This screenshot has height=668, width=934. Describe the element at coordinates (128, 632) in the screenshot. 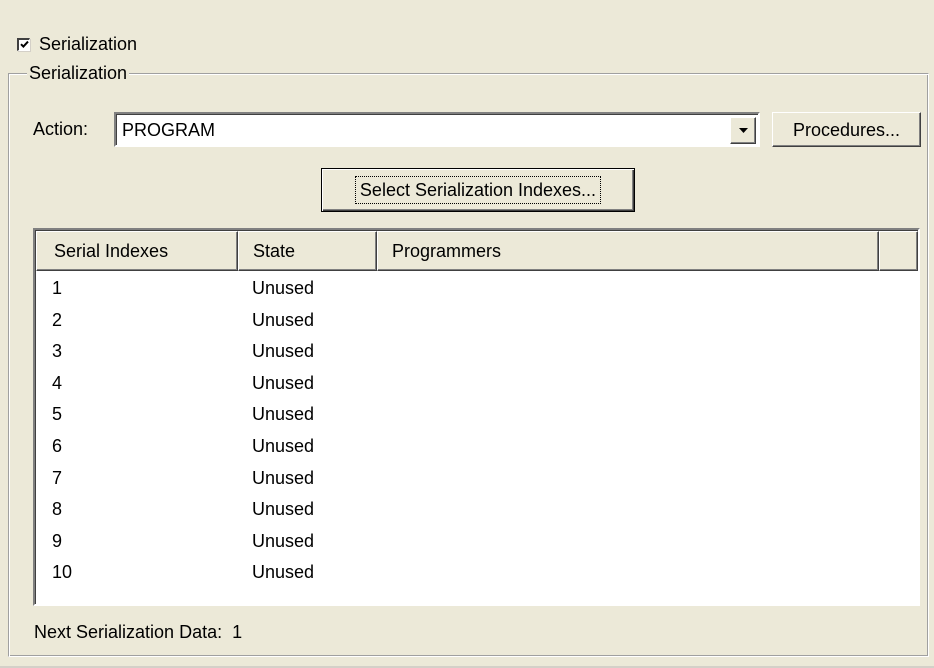

I see `next-serialization-label: Next Serialization Data:` at that location.